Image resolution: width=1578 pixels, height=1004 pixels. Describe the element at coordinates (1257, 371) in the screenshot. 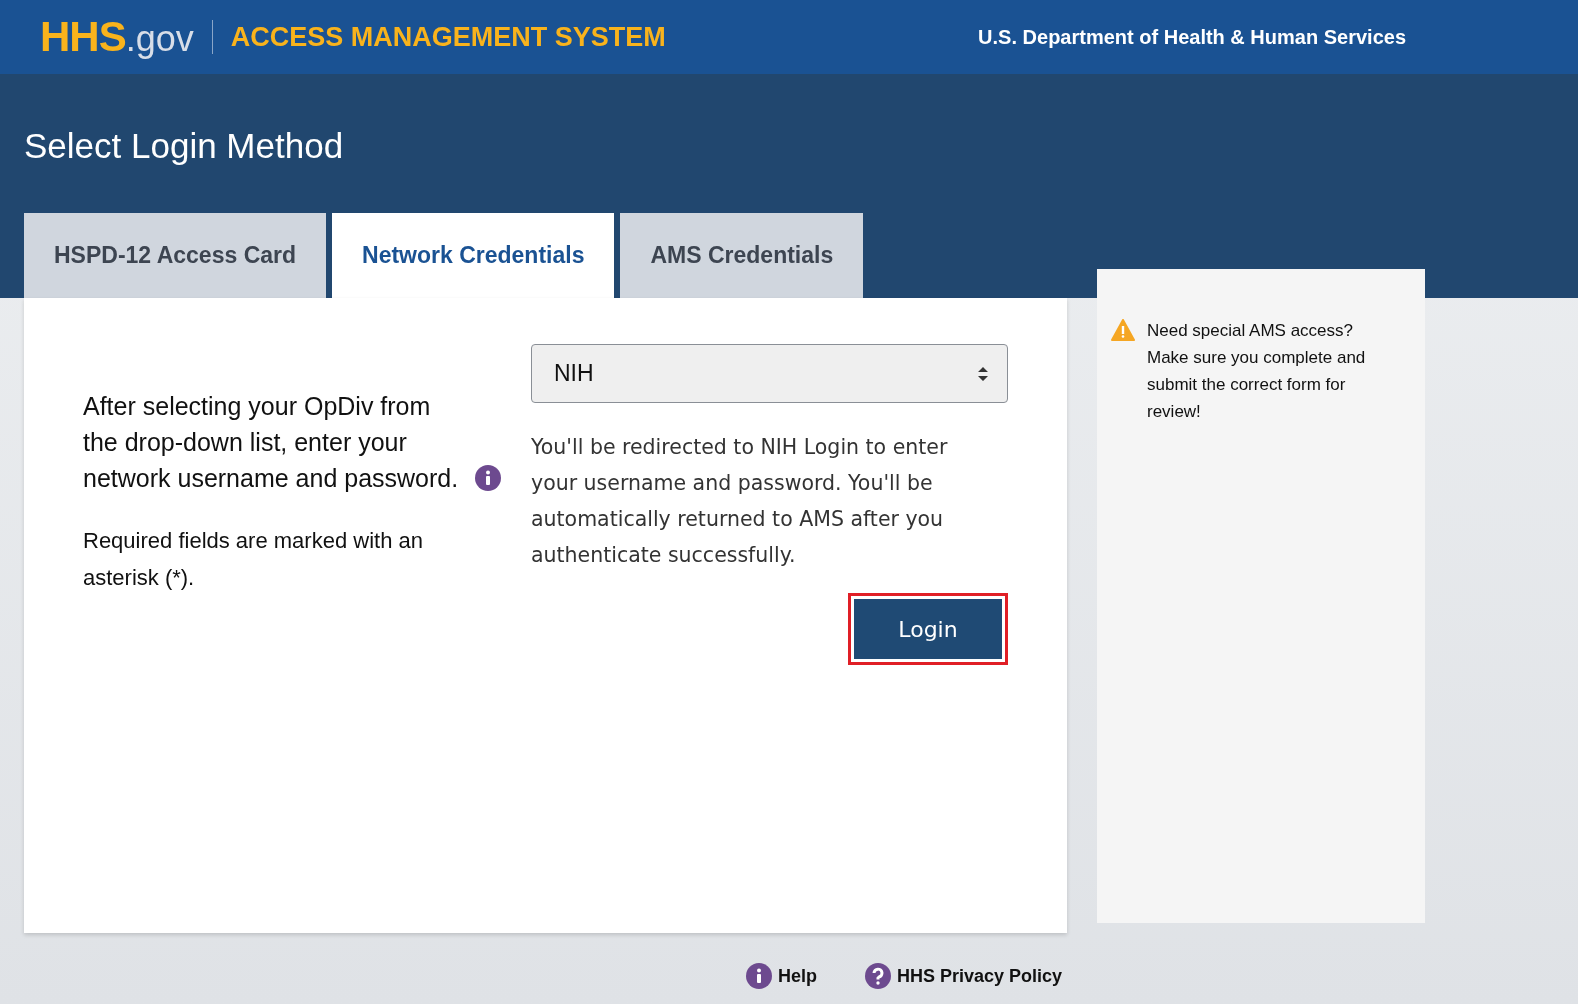

I see `notice-text: Need special AMS access? Make sure you complete and submit the correct form for review!` at that location.